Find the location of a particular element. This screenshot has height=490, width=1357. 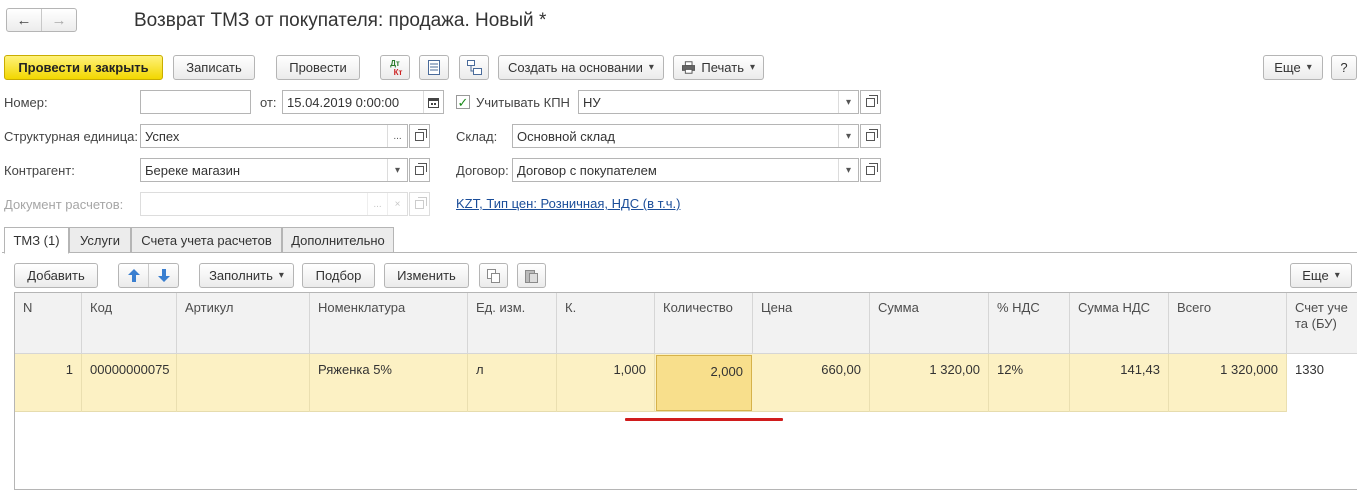

contractor-open-button is located at coordinates (419, 170).